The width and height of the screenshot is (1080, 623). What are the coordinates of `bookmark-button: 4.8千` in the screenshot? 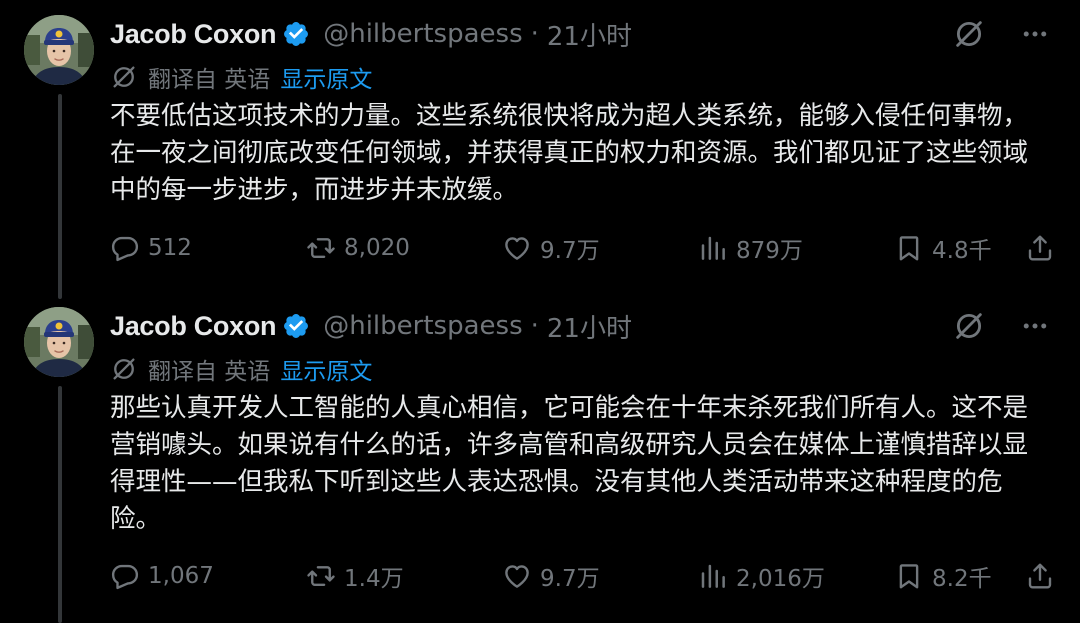 It's located at (943, 248).